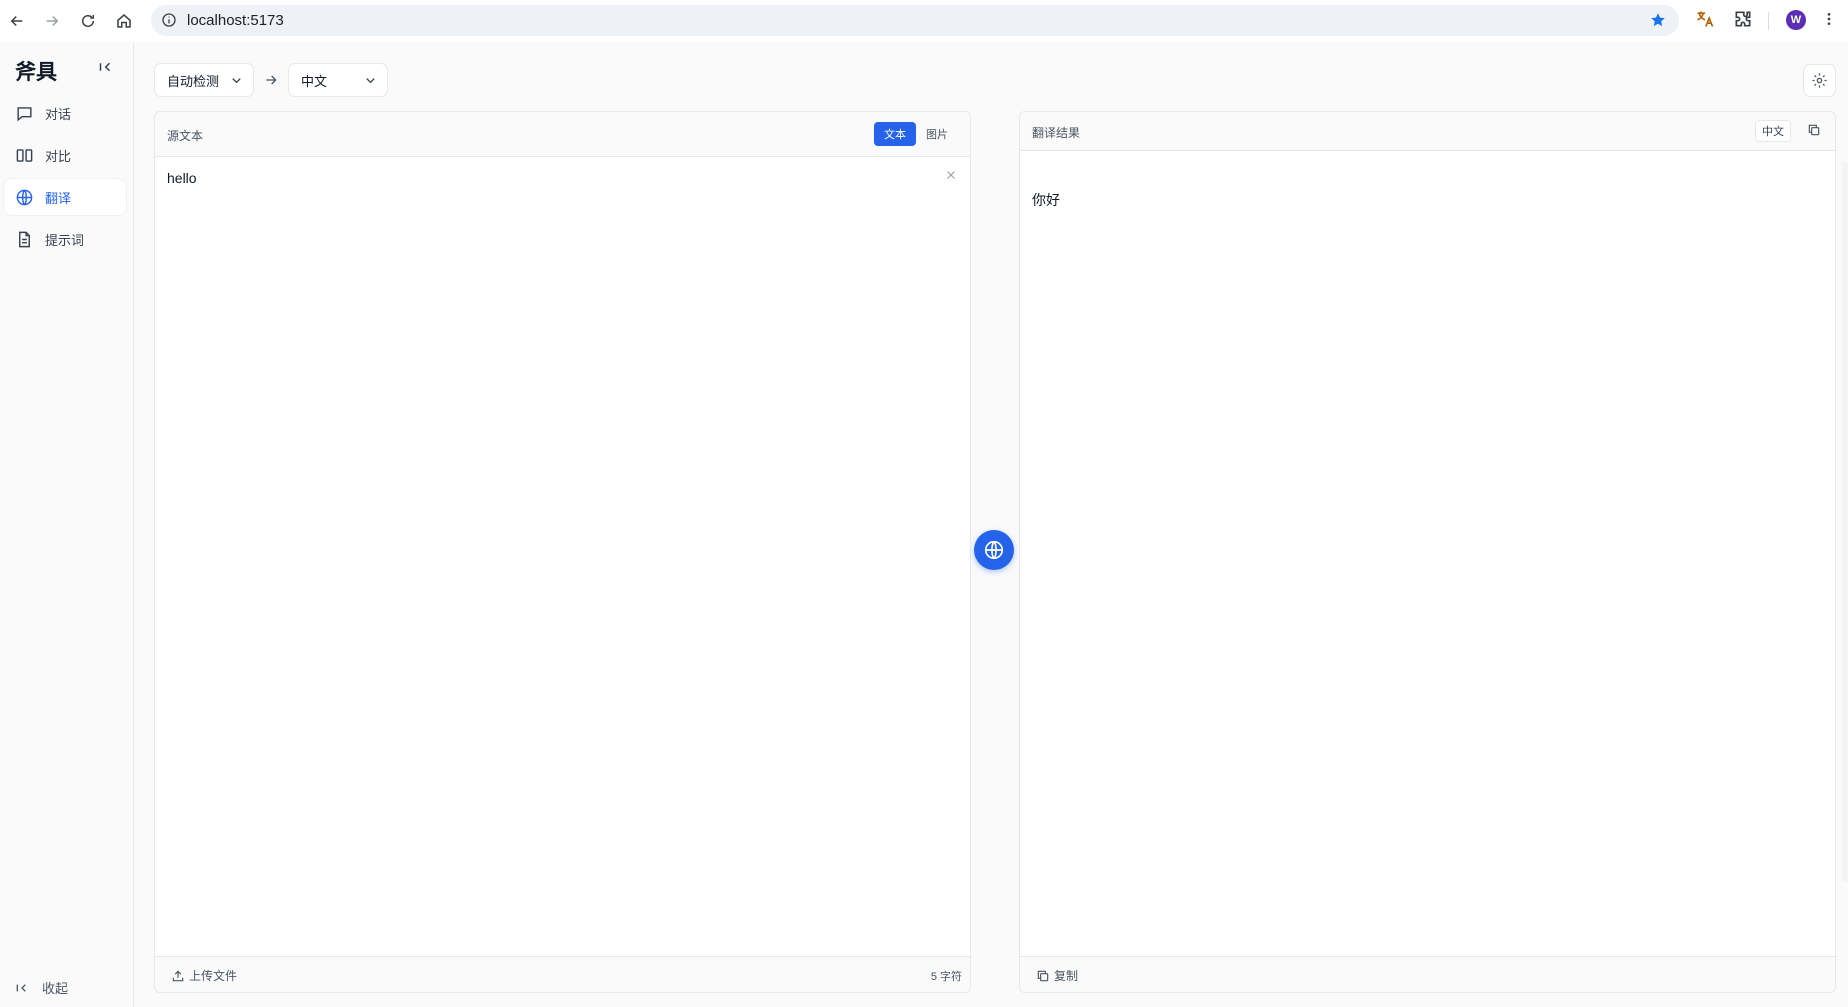 The height and width of the screenshot is (1007, 1848). I want to click on url-text: localhost:5173, so click(235, 20).